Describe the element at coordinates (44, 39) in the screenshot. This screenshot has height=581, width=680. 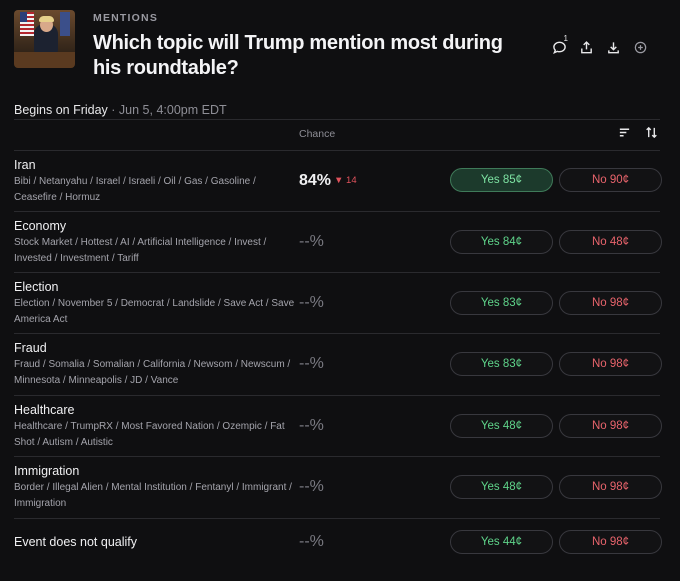
I see `market-thumbnail-image` at that location.